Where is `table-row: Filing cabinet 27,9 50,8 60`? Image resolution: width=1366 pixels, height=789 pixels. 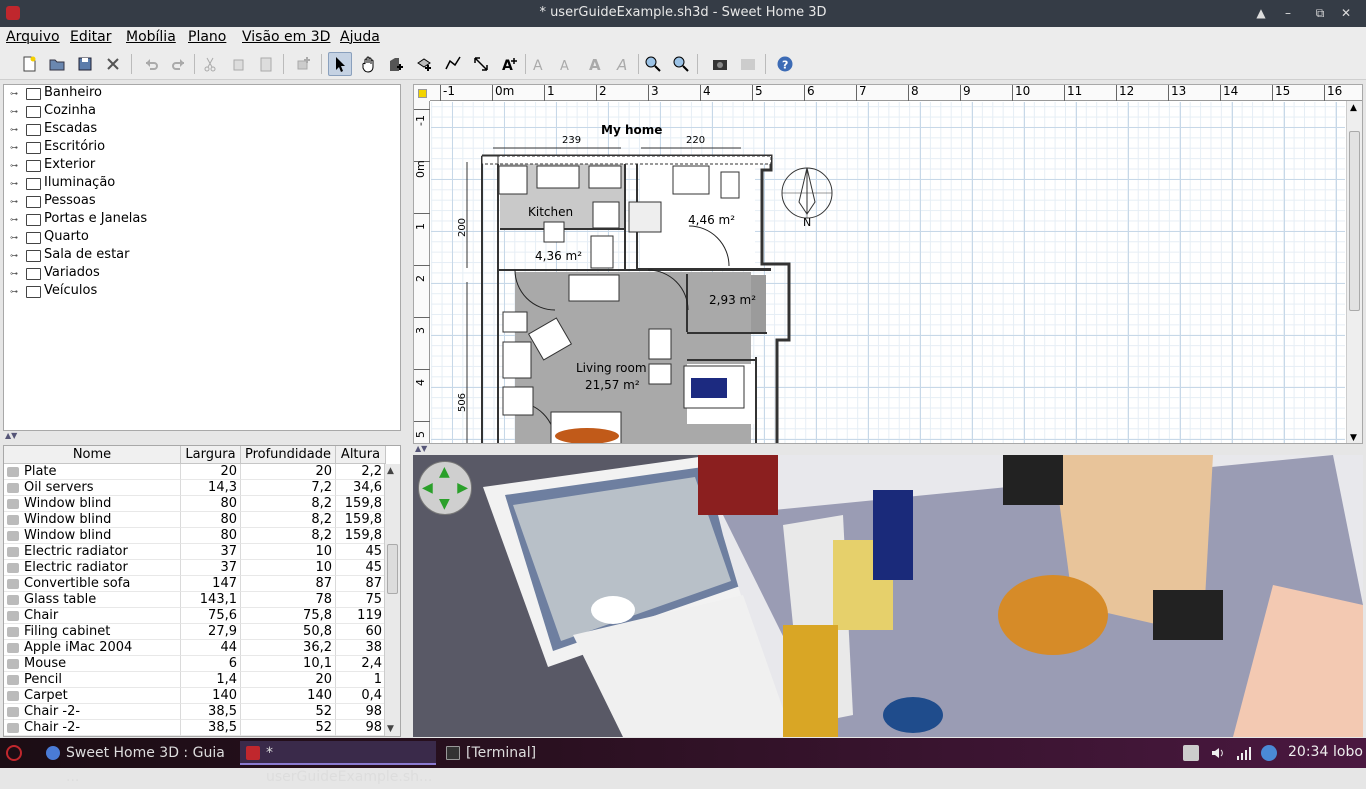 table-row: Filing cabinet 27,9 50,8 60 is located at coordinates (195, 632).